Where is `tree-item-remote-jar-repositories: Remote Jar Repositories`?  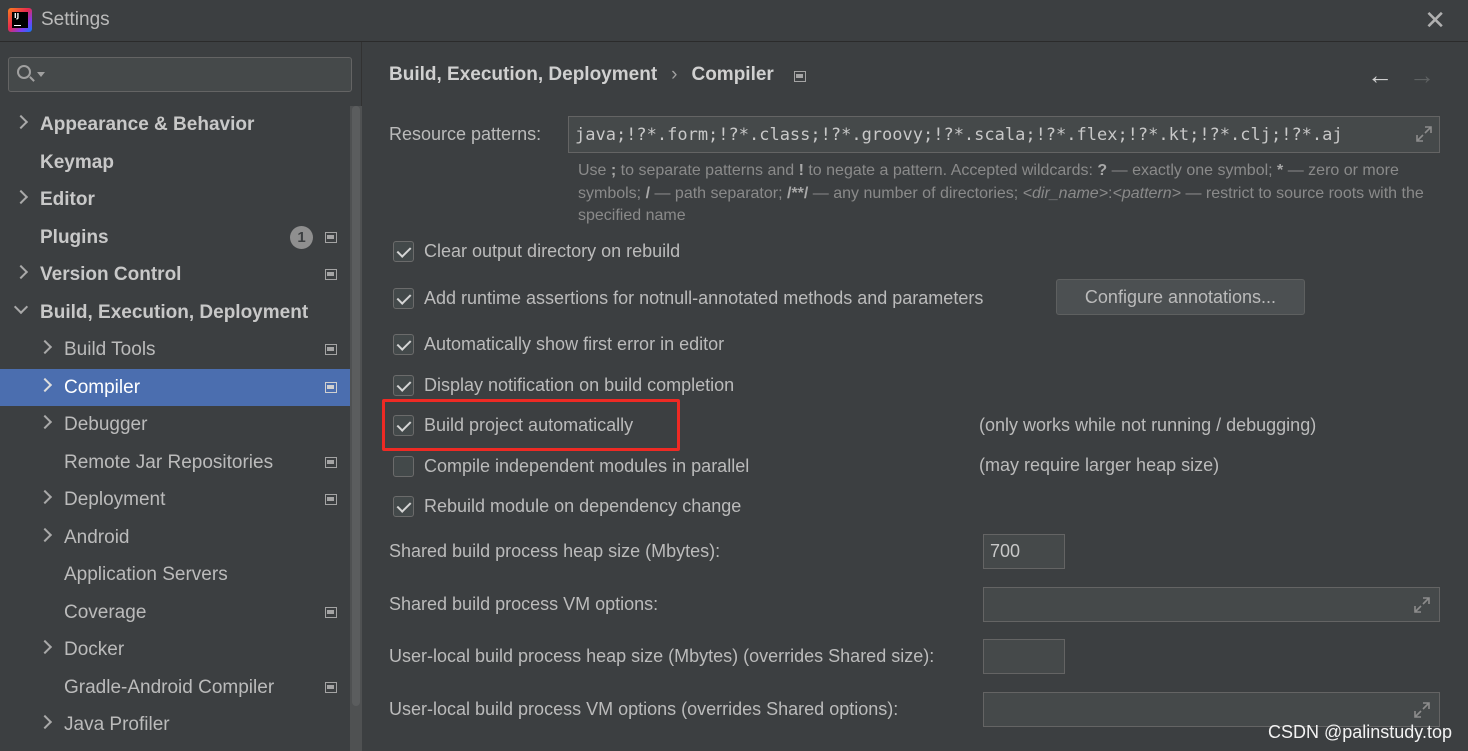 tree-item-remote-jar-repositories: Remote Jar Repositories is located at coordinates (175, 463).